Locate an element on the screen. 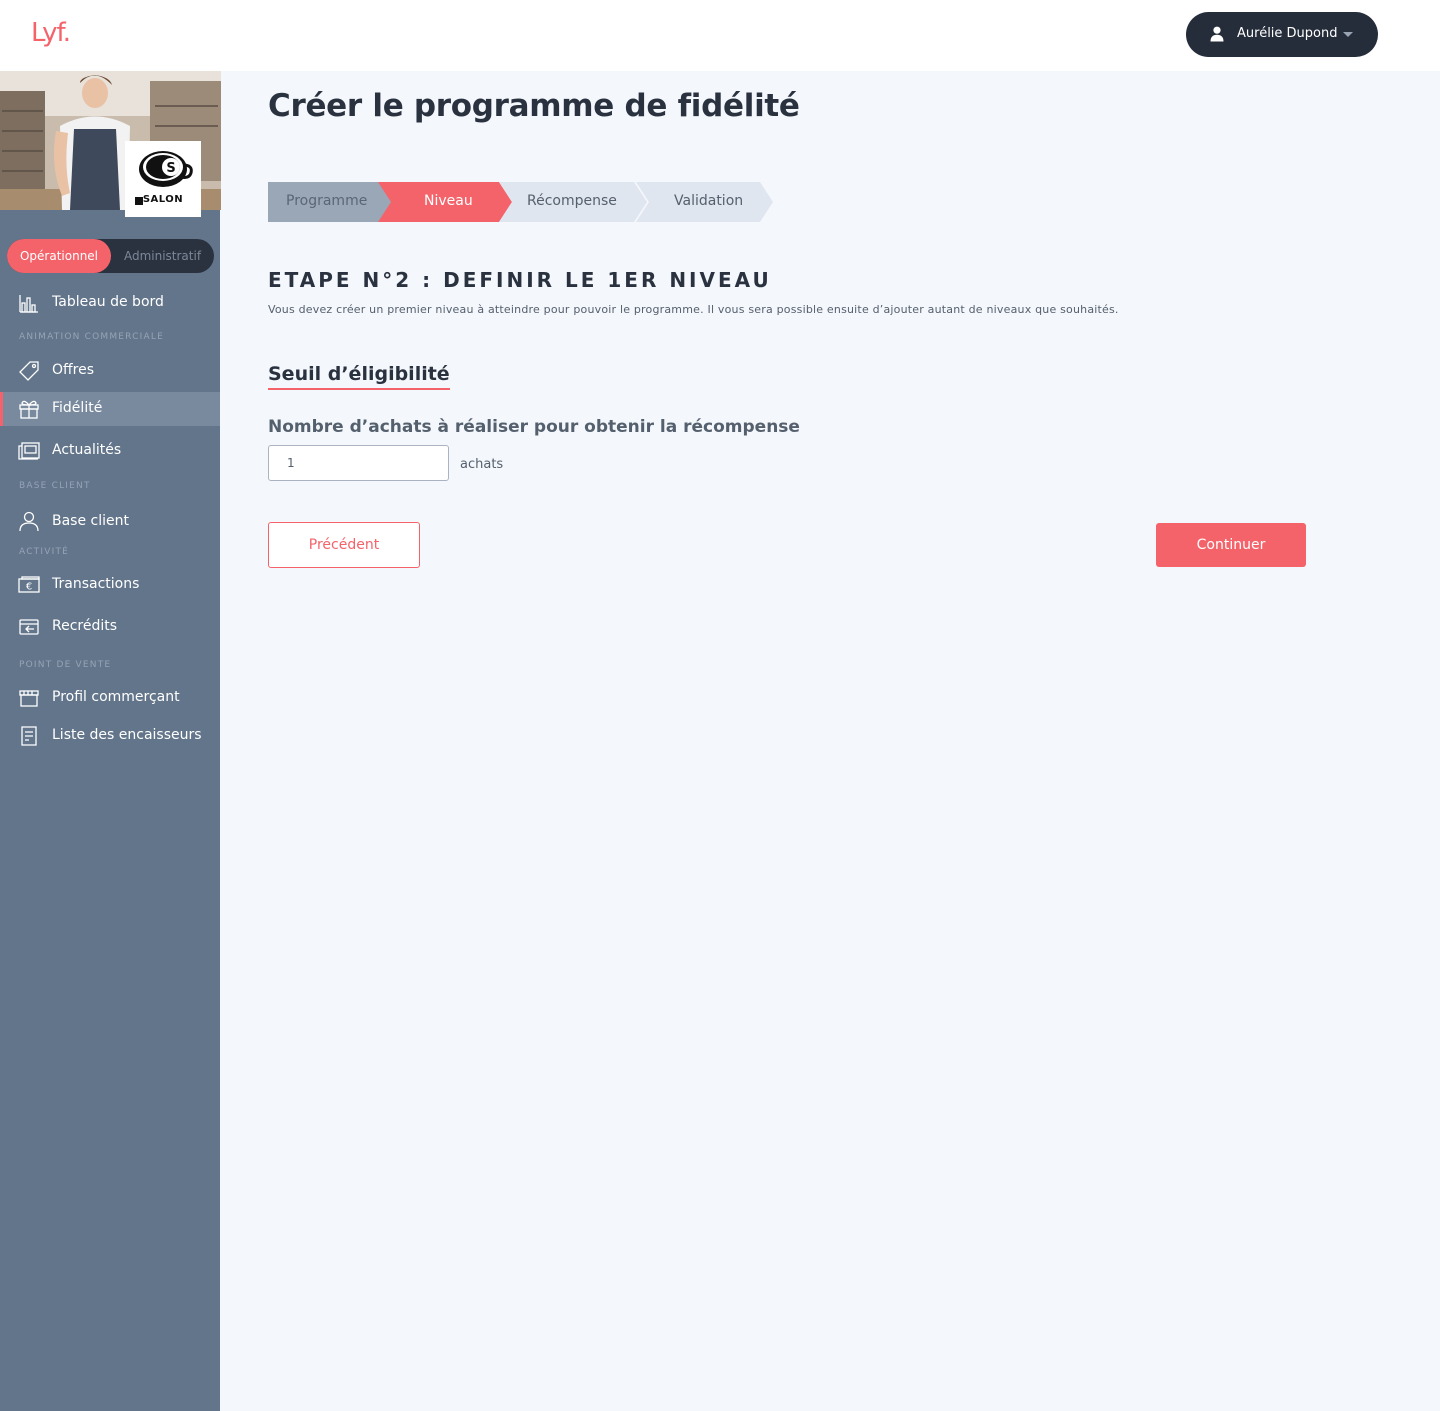 Image resolution: width=1440 pixels, height=1411 pixels. storefront-icon is located at coordinates (29, 698).